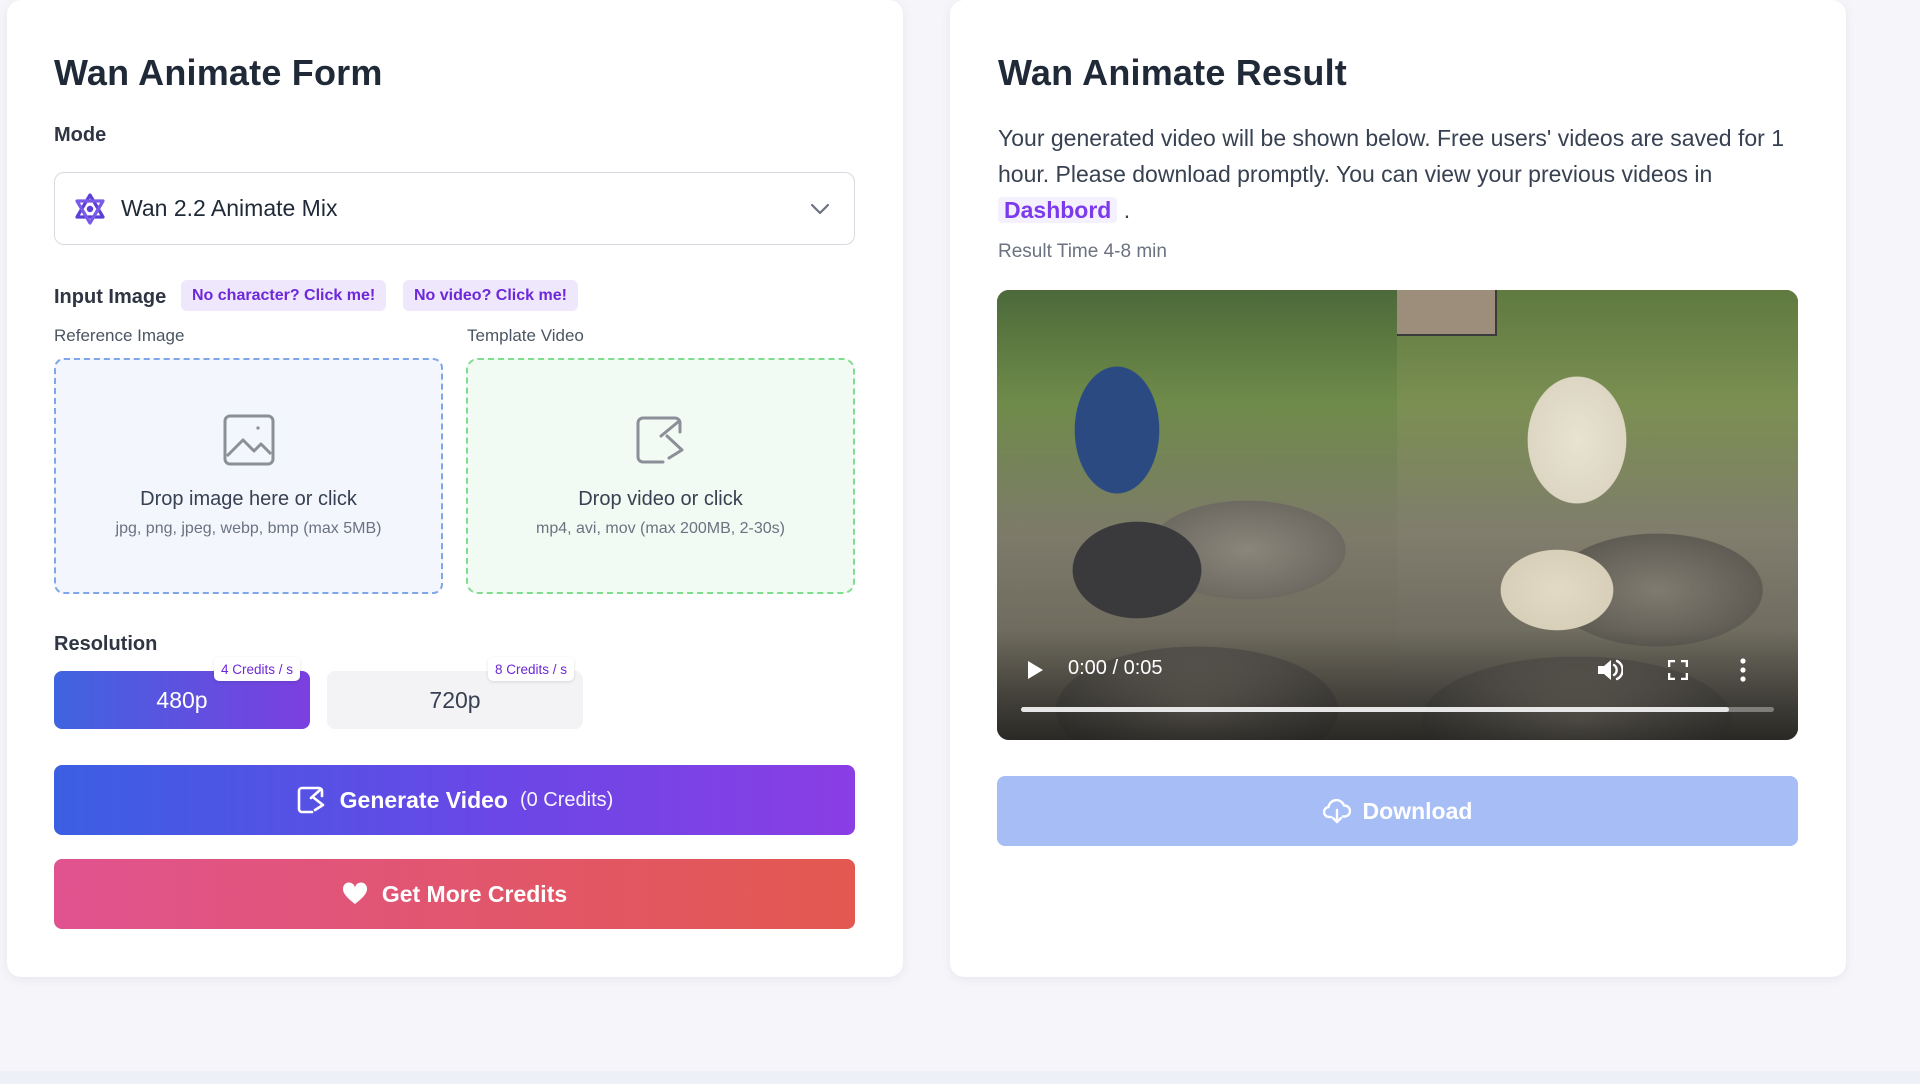  What do you see at coordinates (1082, 251) in the screenshot?
I see `result-time: Result Time 4-8 min` at bounding box center [1082, 251].